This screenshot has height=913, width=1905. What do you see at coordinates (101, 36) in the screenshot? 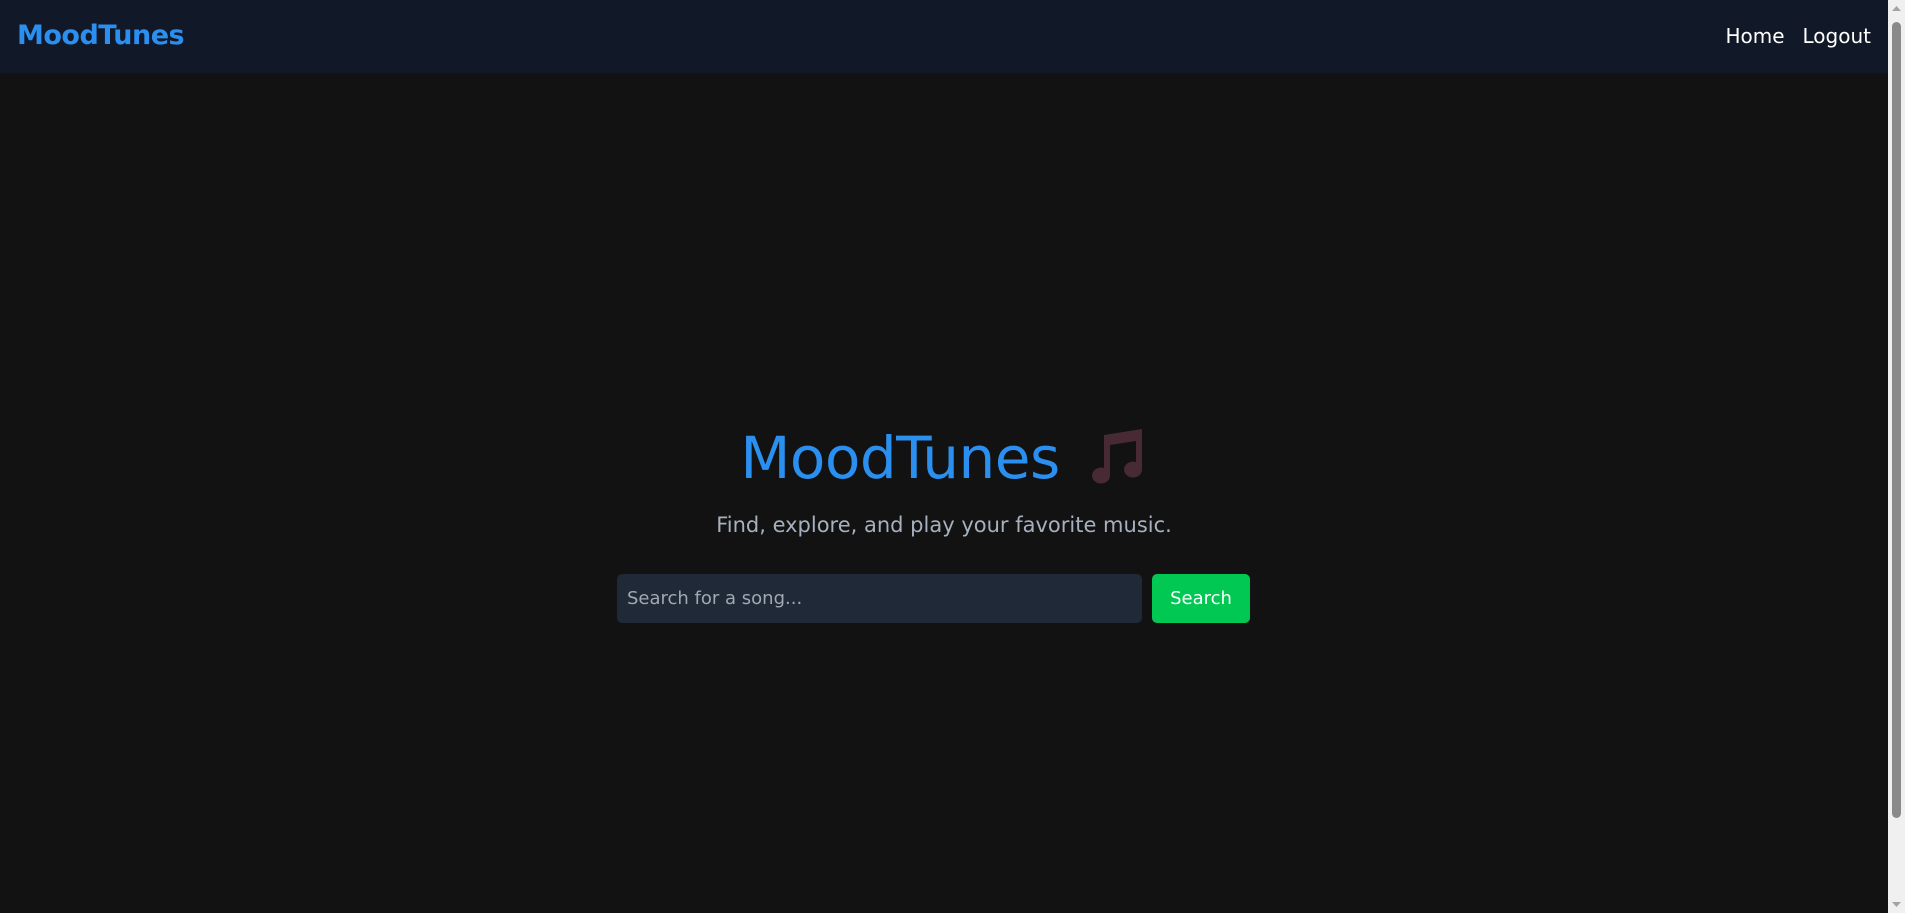
I see `brand-logo-link: MoodTunes` at bounding box center [101, 36].